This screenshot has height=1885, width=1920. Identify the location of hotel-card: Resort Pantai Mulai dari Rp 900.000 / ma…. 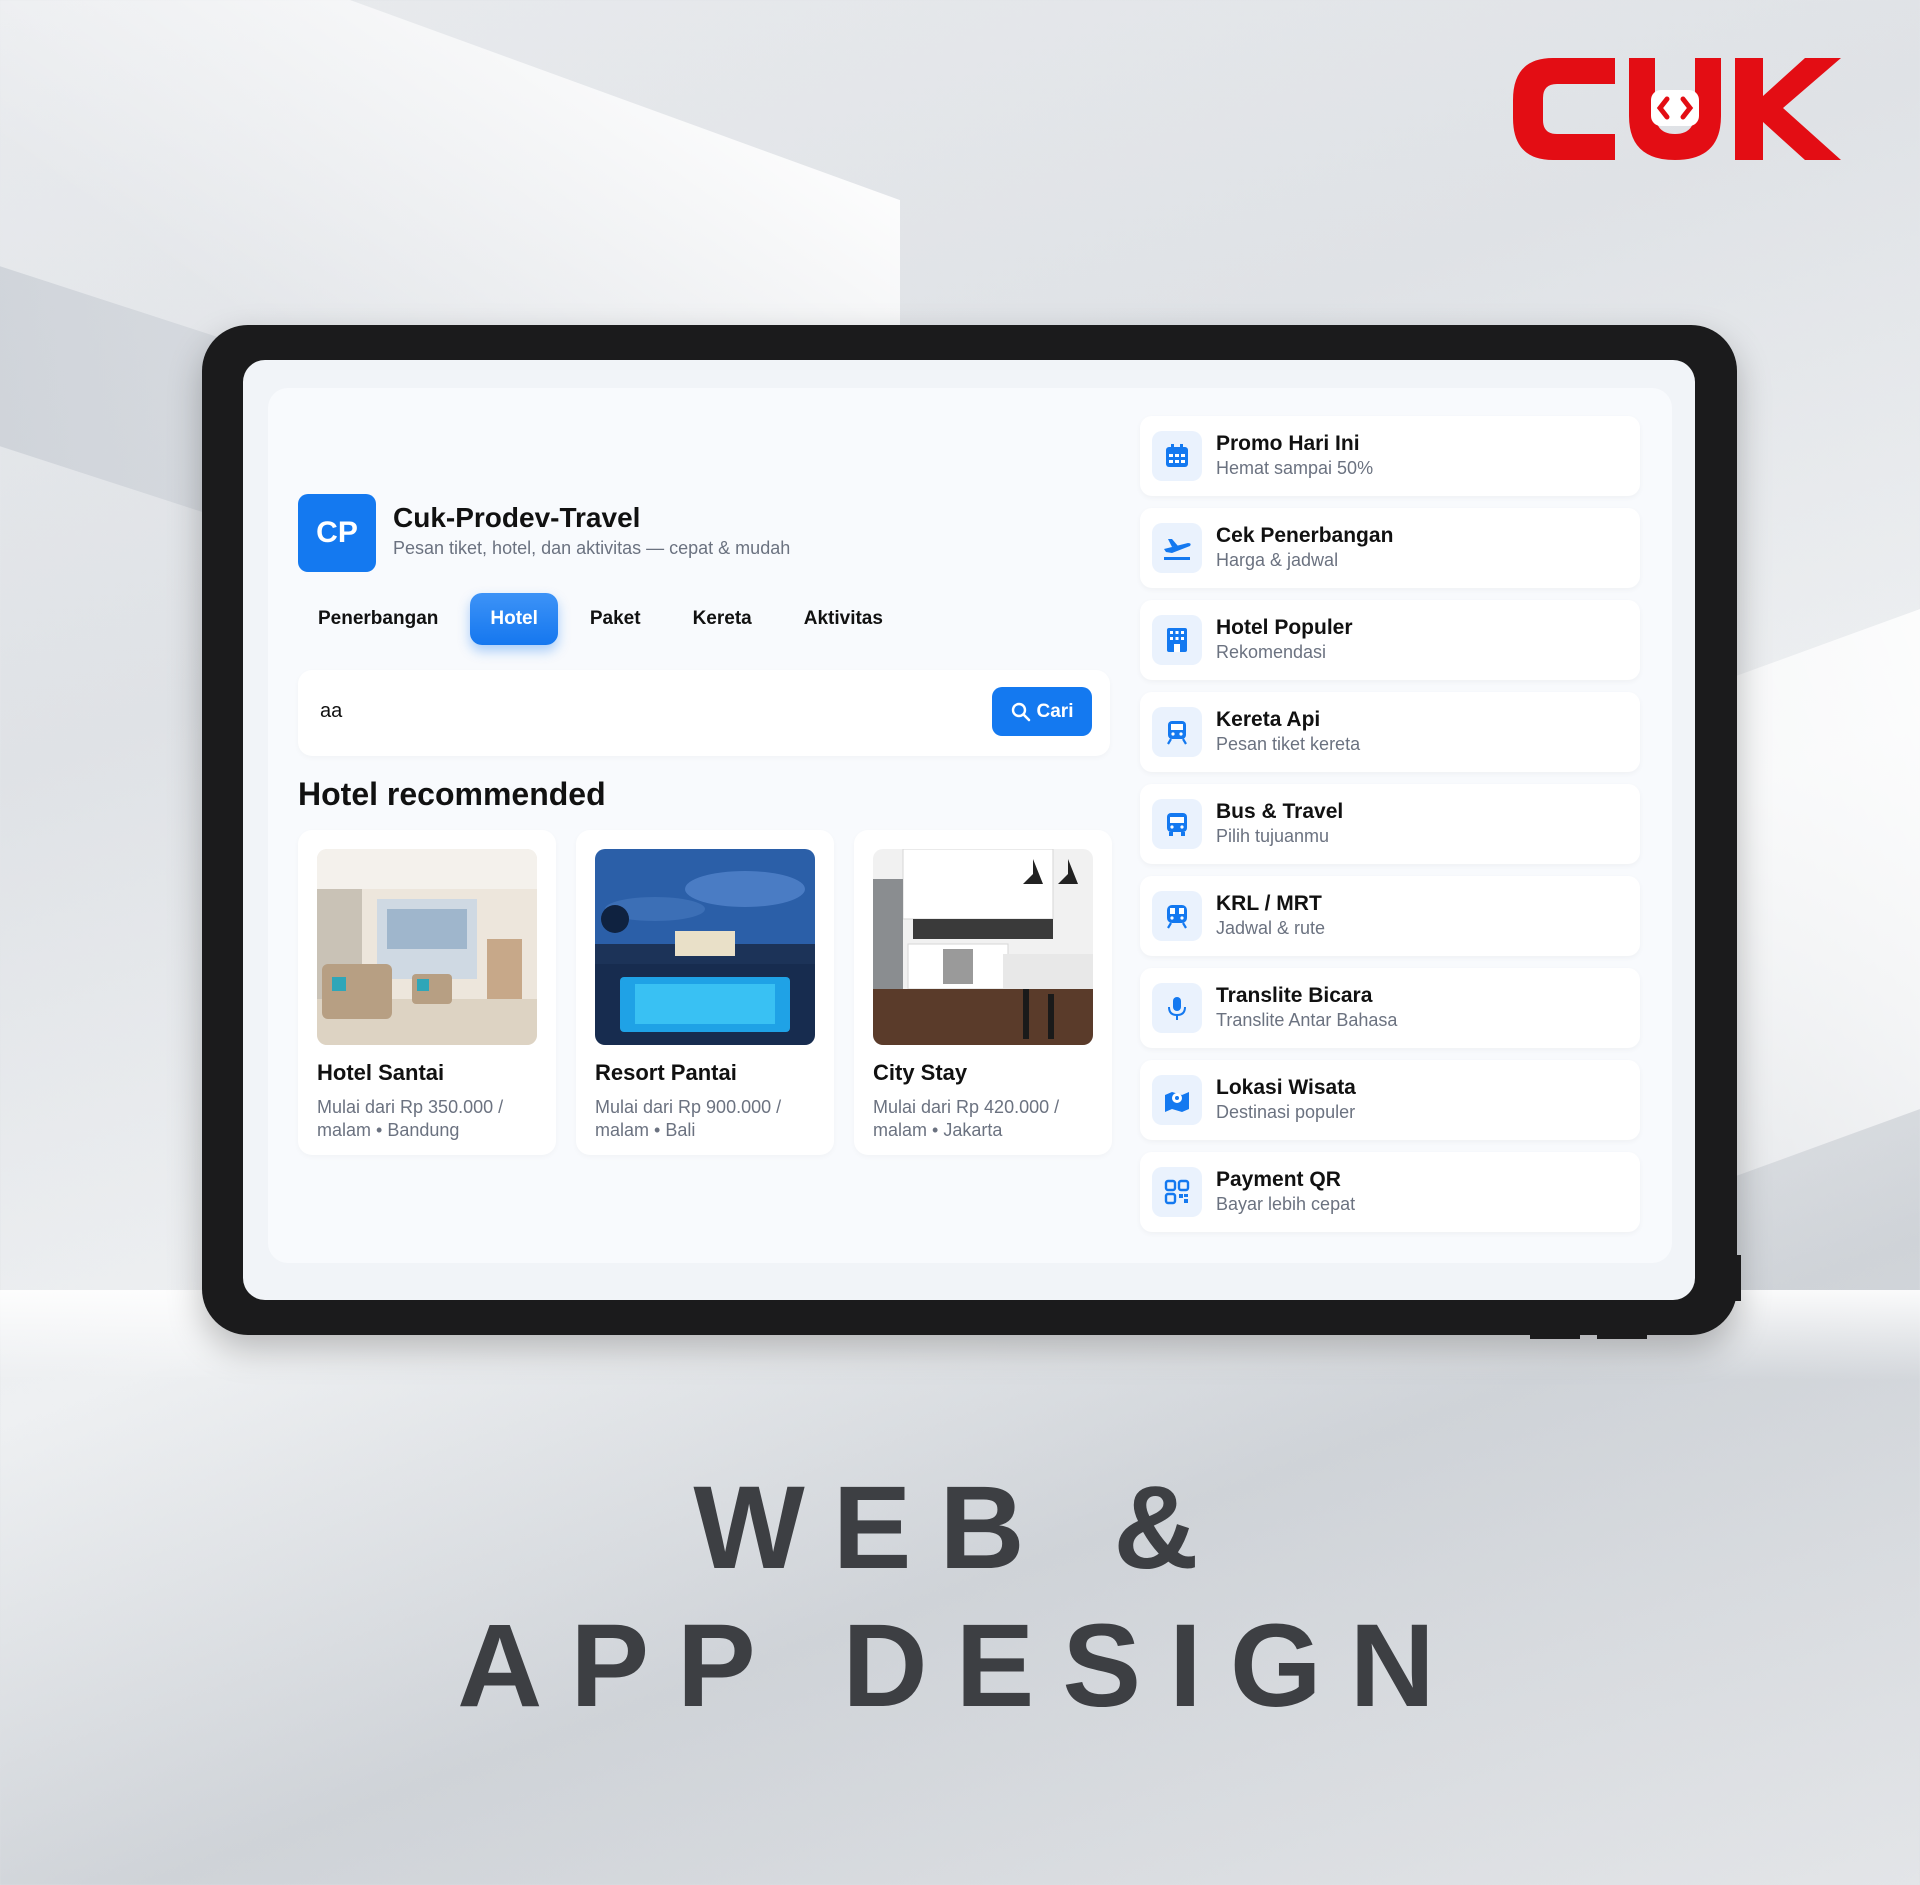
(705, 992).